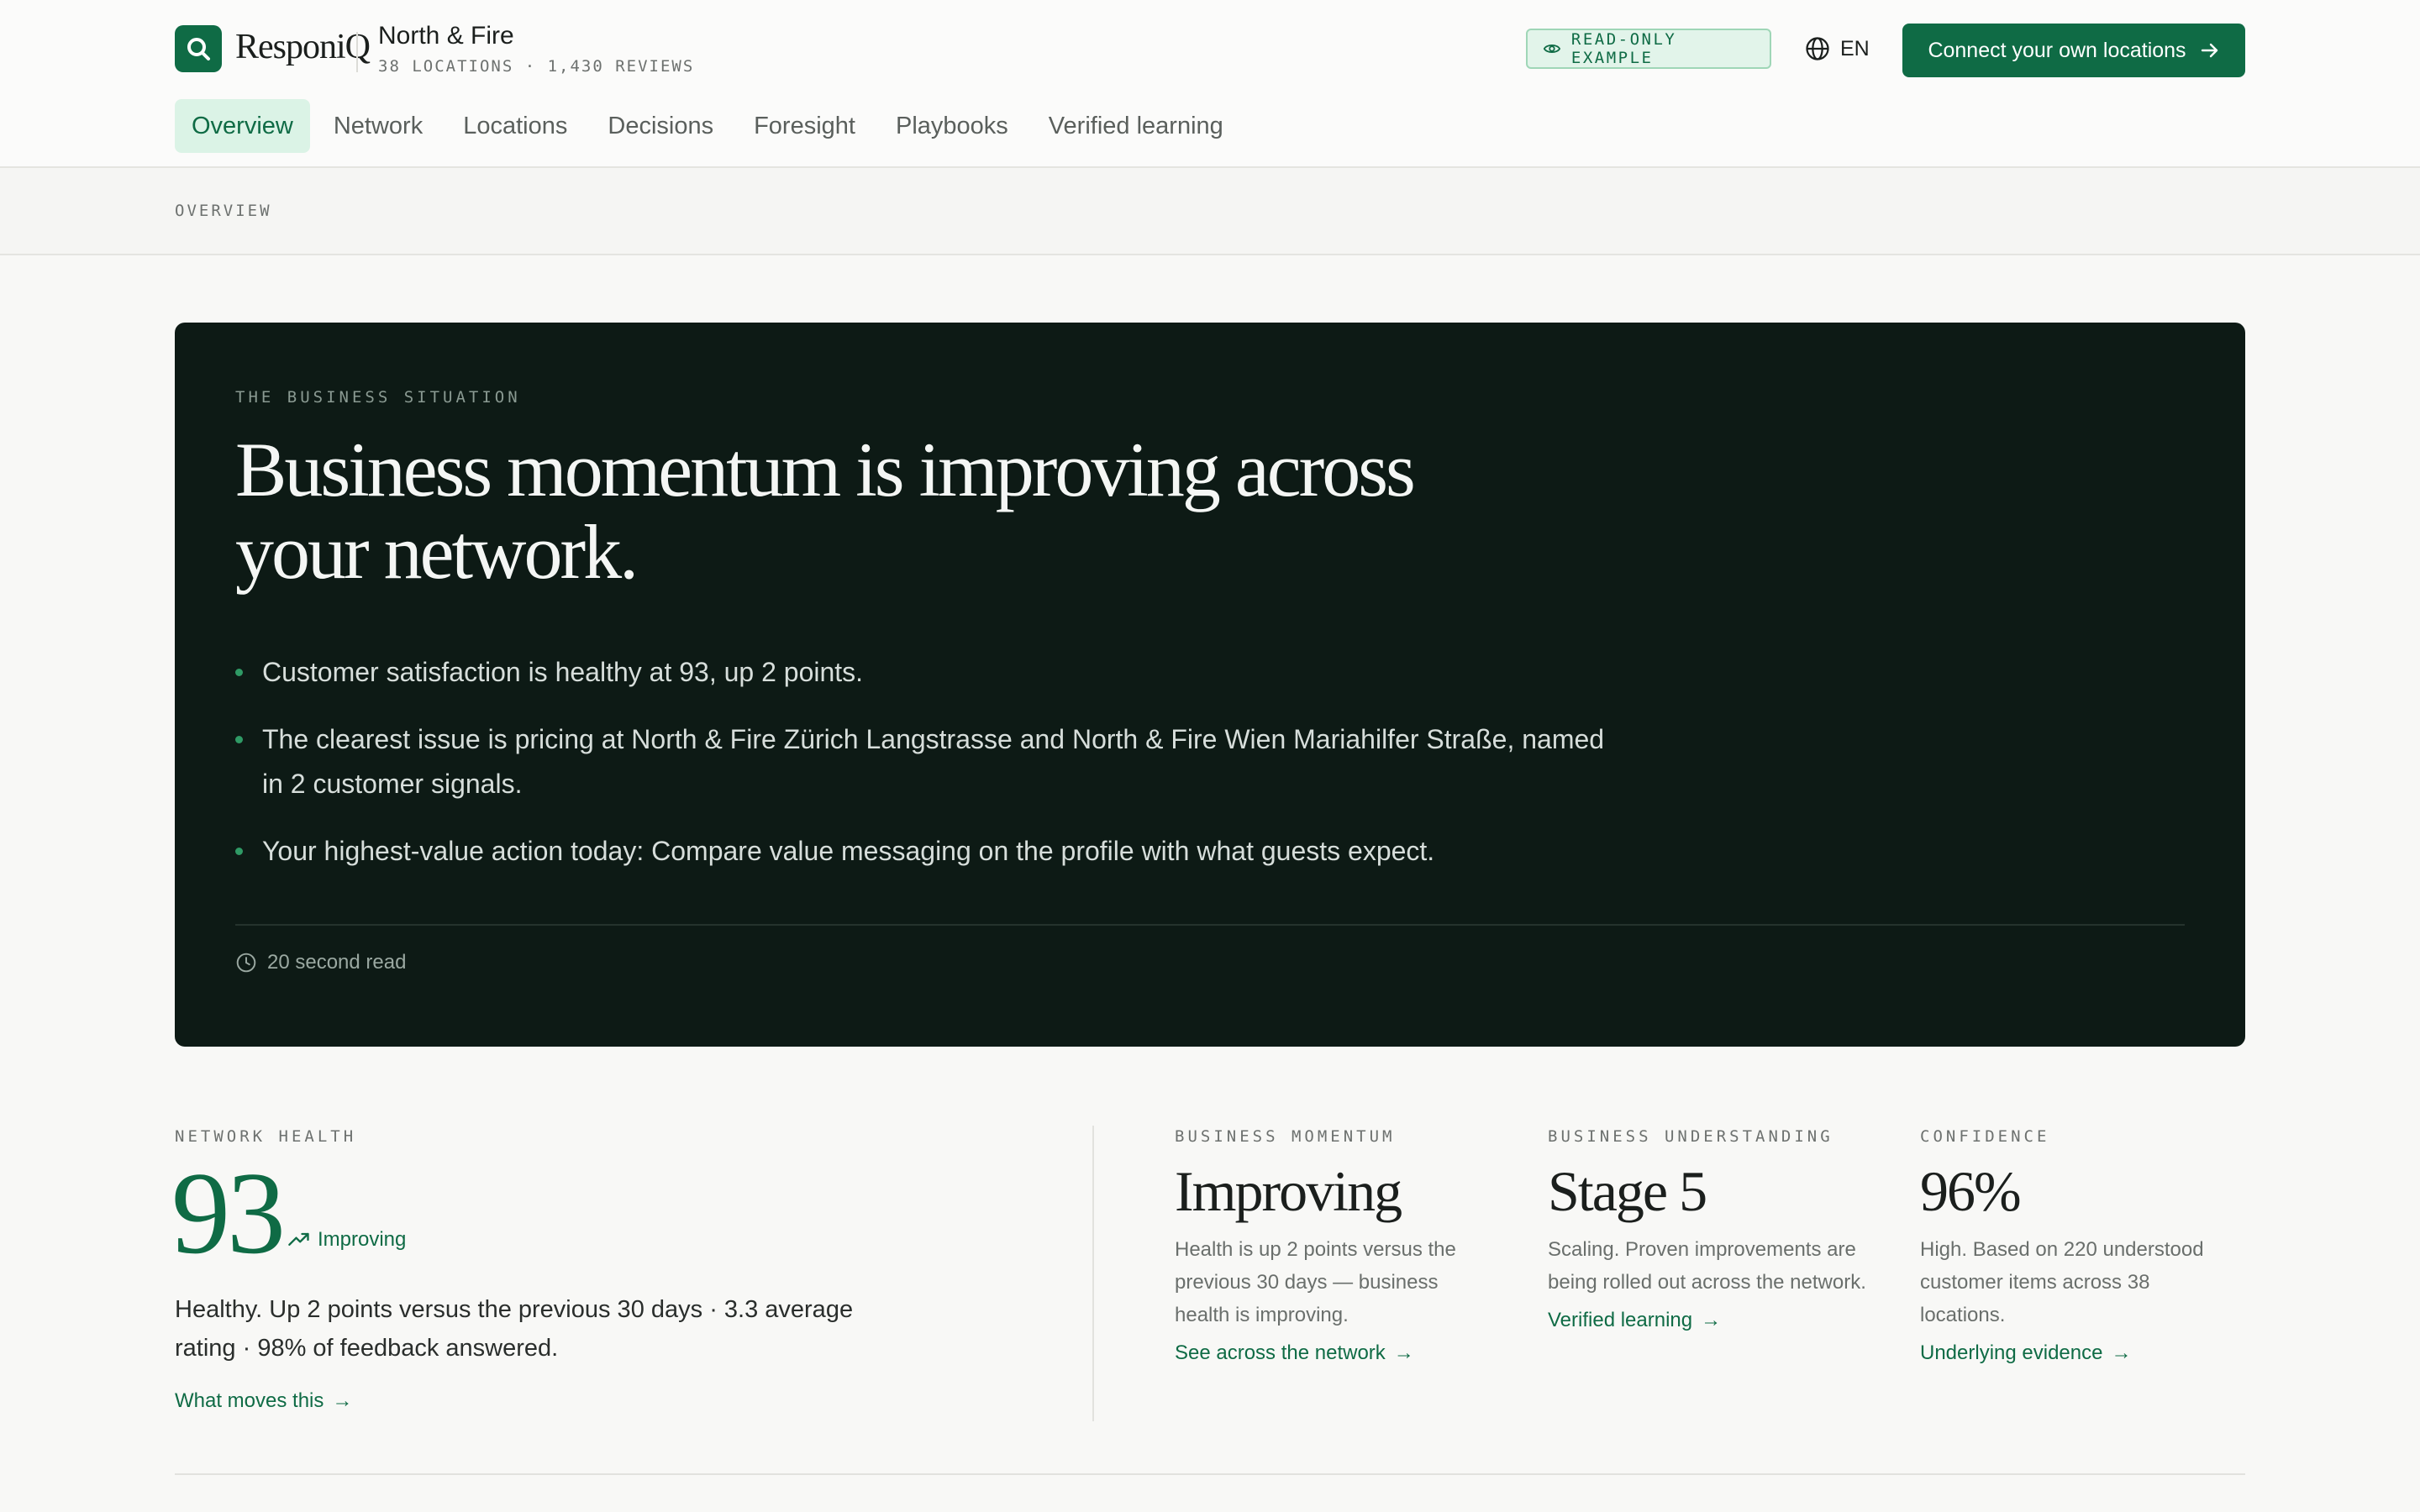 The height and width of the screenshot is (1512, 2420). Describe the element at coordinates (266, 1136) in the screenshot. I see `network-health-label: NETWORK HEALTH` at that location.